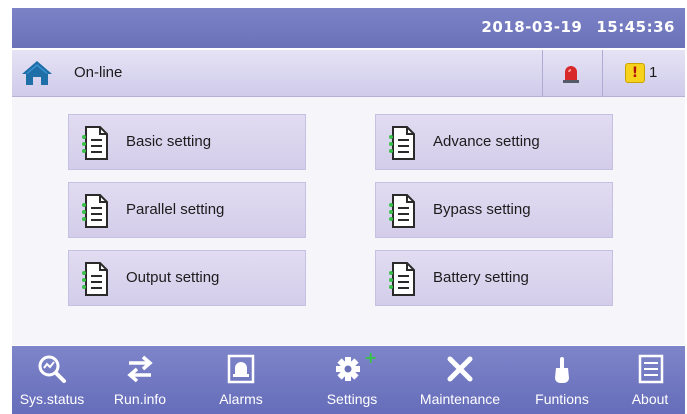 The height and width of the screenshot is (414, 687). Describe the element at coordinates (481, 277) in the screenshot. I see `button-label: Battery setting` at that location.